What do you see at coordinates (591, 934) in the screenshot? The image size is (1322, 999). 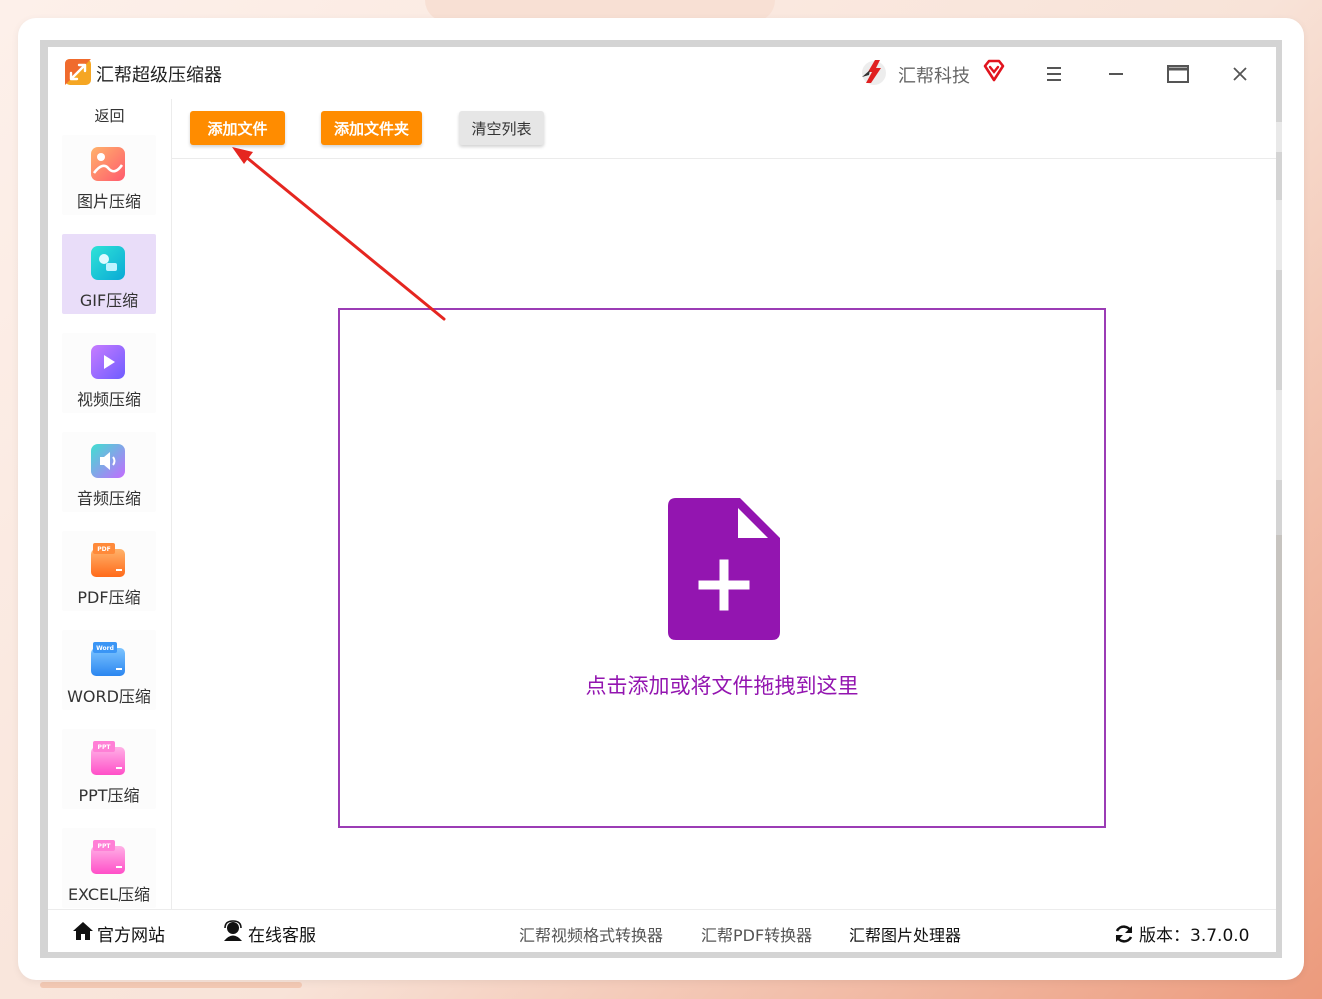 I see `footer-link-video-converter: 汇帮视频格式转换器` at bounding box center [591, 934].